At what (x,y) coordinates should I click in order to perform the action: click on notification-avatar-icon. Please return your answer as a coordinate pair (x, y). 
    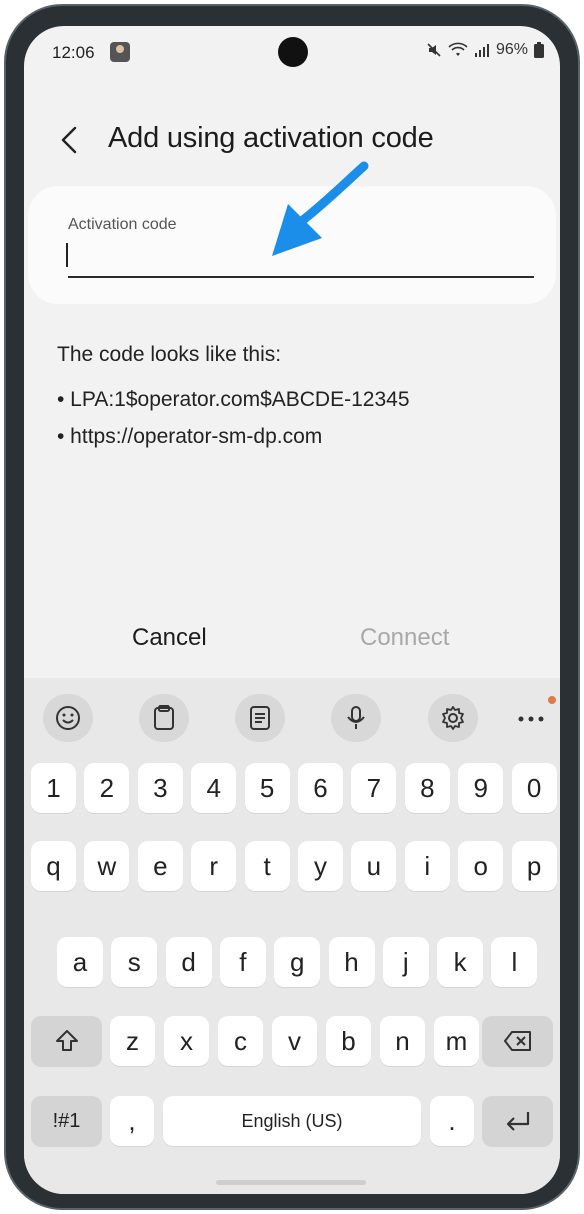
    Looking at the image, I should click on (120, 52).